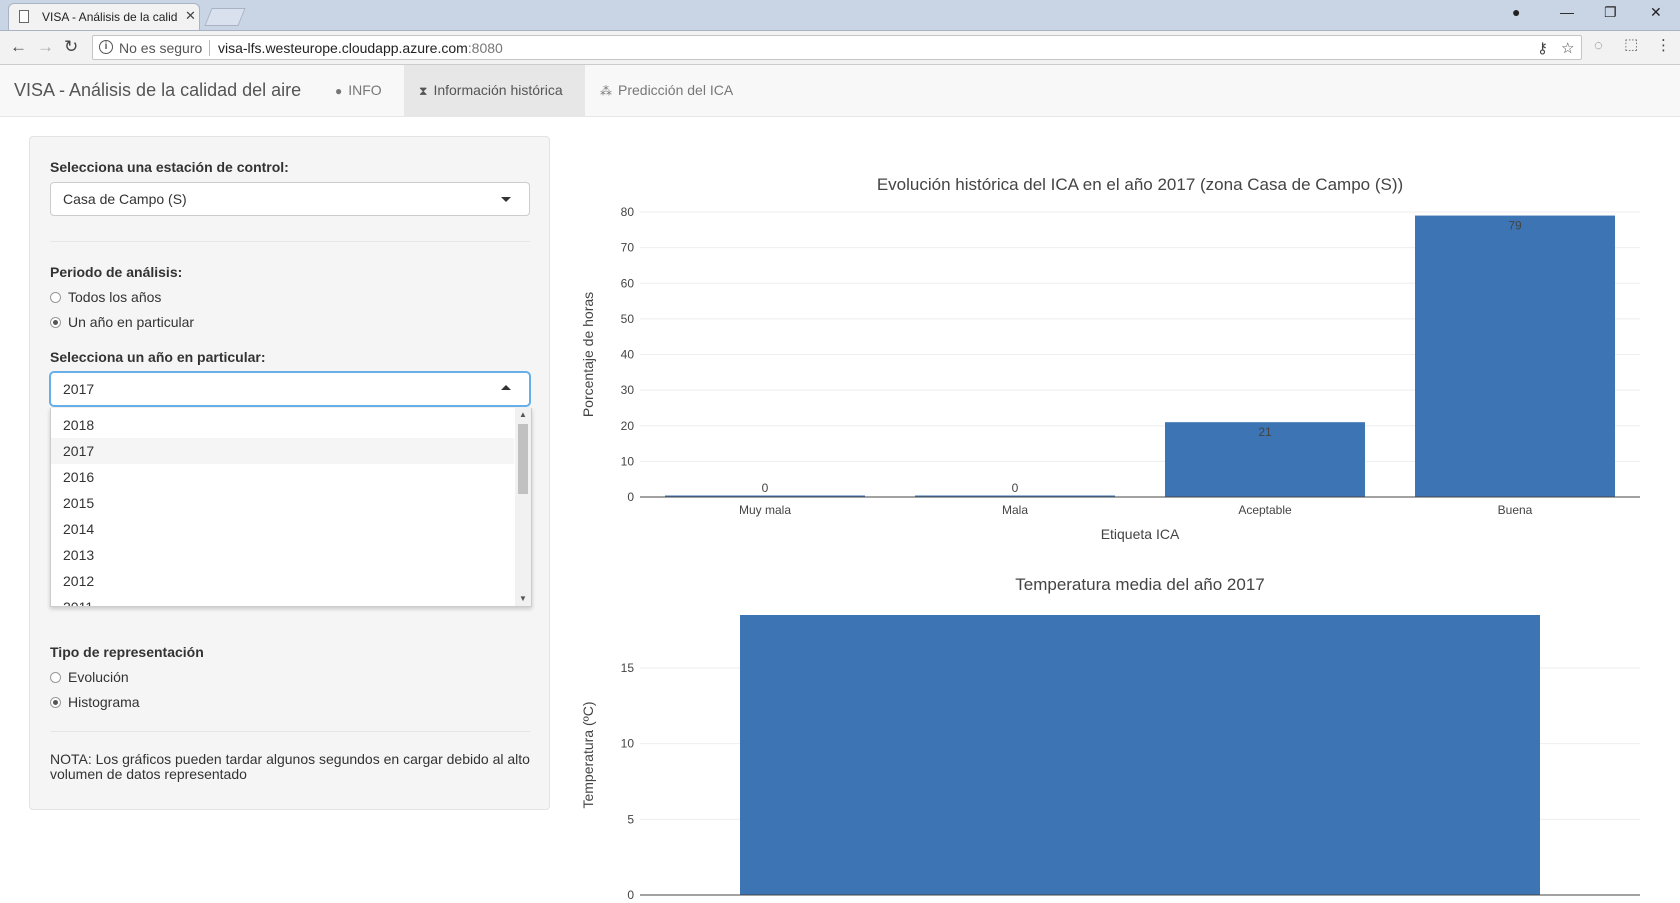 This screenshot has height=903, width=1680. Describe the element at coordinates (628, 355) in the screenshot. I see `y-tick-label: 40` at that location.